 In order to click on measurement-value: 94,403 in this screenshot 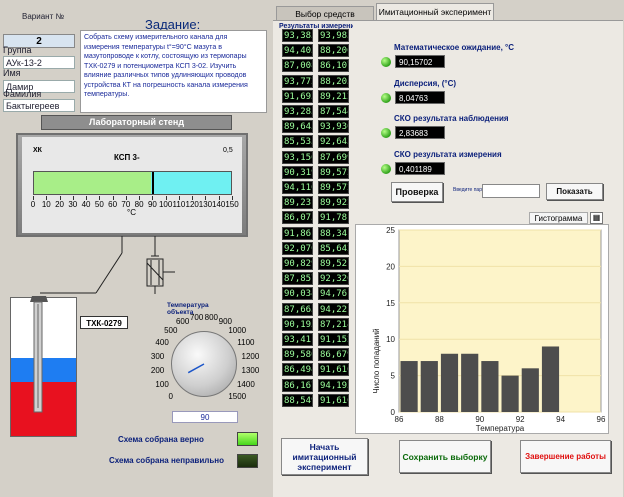, I will do `click(297, 51)`.